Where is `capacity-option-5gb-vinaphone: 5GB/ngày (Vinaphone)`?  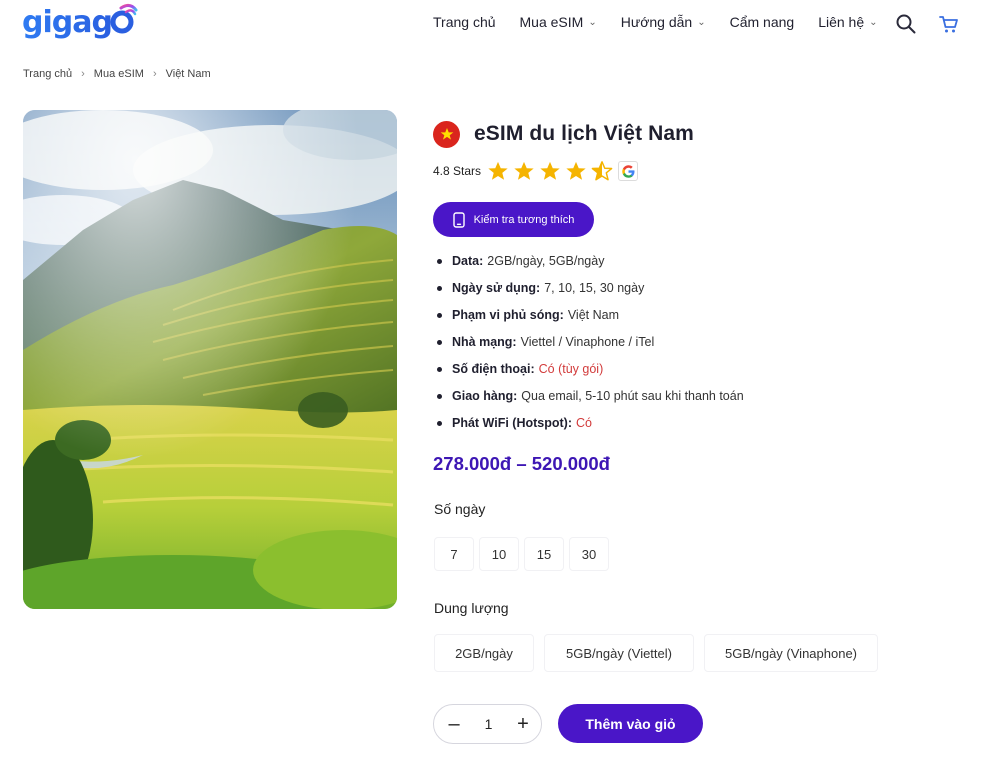
capacity-option-5gb-vinaphone: 5GB/ngày (Vinaphone) is located at coordinates (791, 653).